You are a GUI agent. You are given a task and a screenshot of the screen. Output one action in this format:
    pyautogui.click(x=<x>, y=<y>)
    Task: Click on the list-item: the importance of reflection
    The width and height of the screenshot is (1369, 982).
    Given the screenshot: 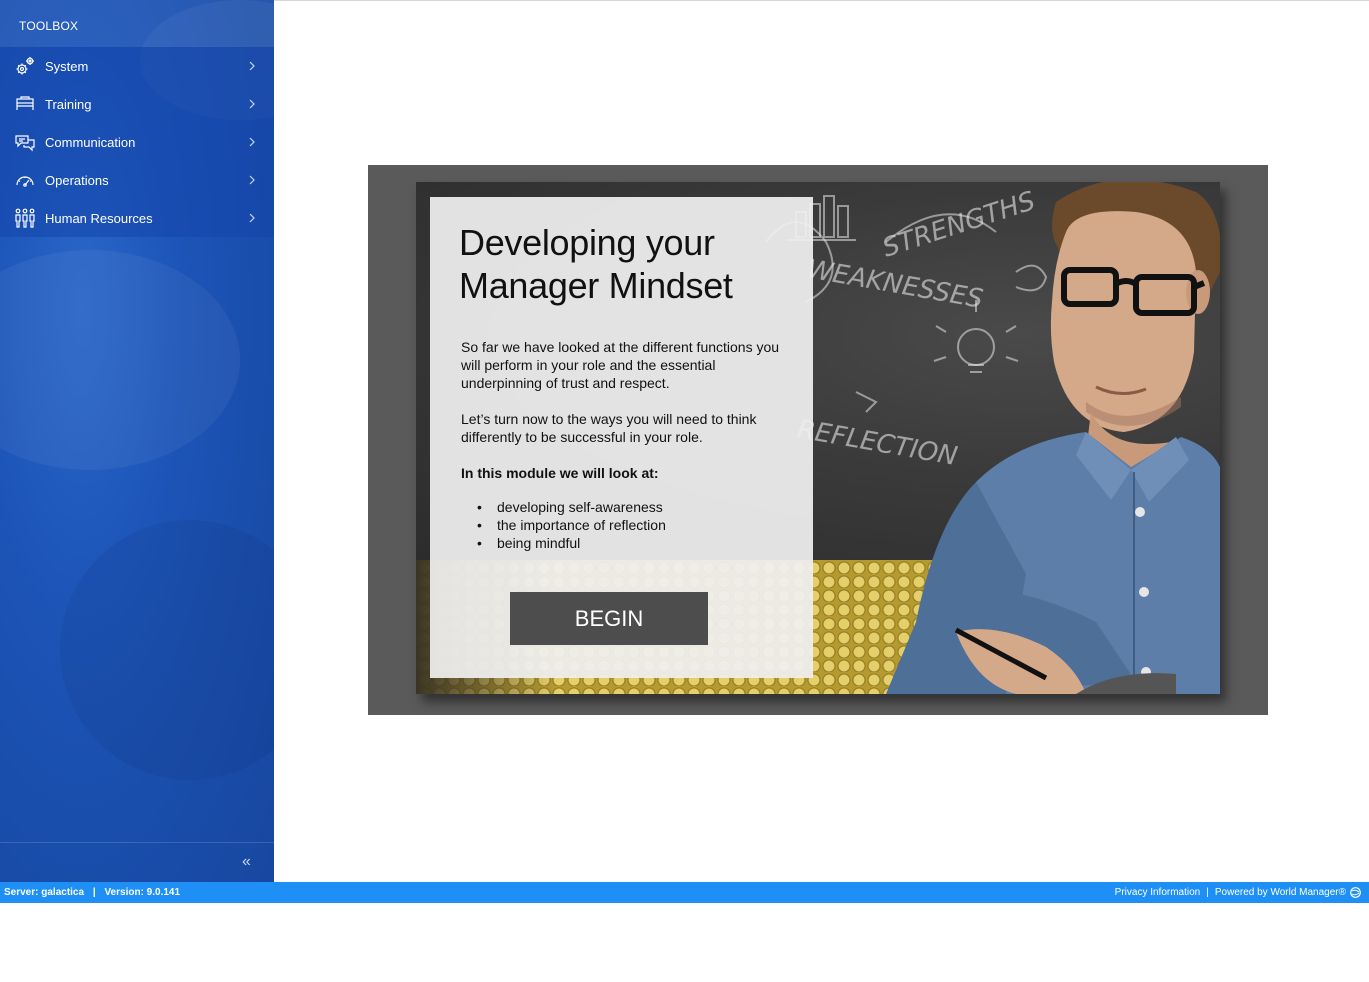 What is the action you would take?
    pyautogui.click(x=563, y=525)
    